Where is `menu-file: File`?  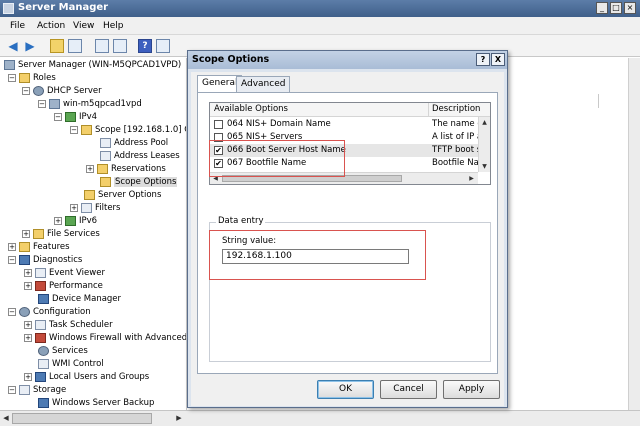
menu-file: File is located at coordinates (17, 26).